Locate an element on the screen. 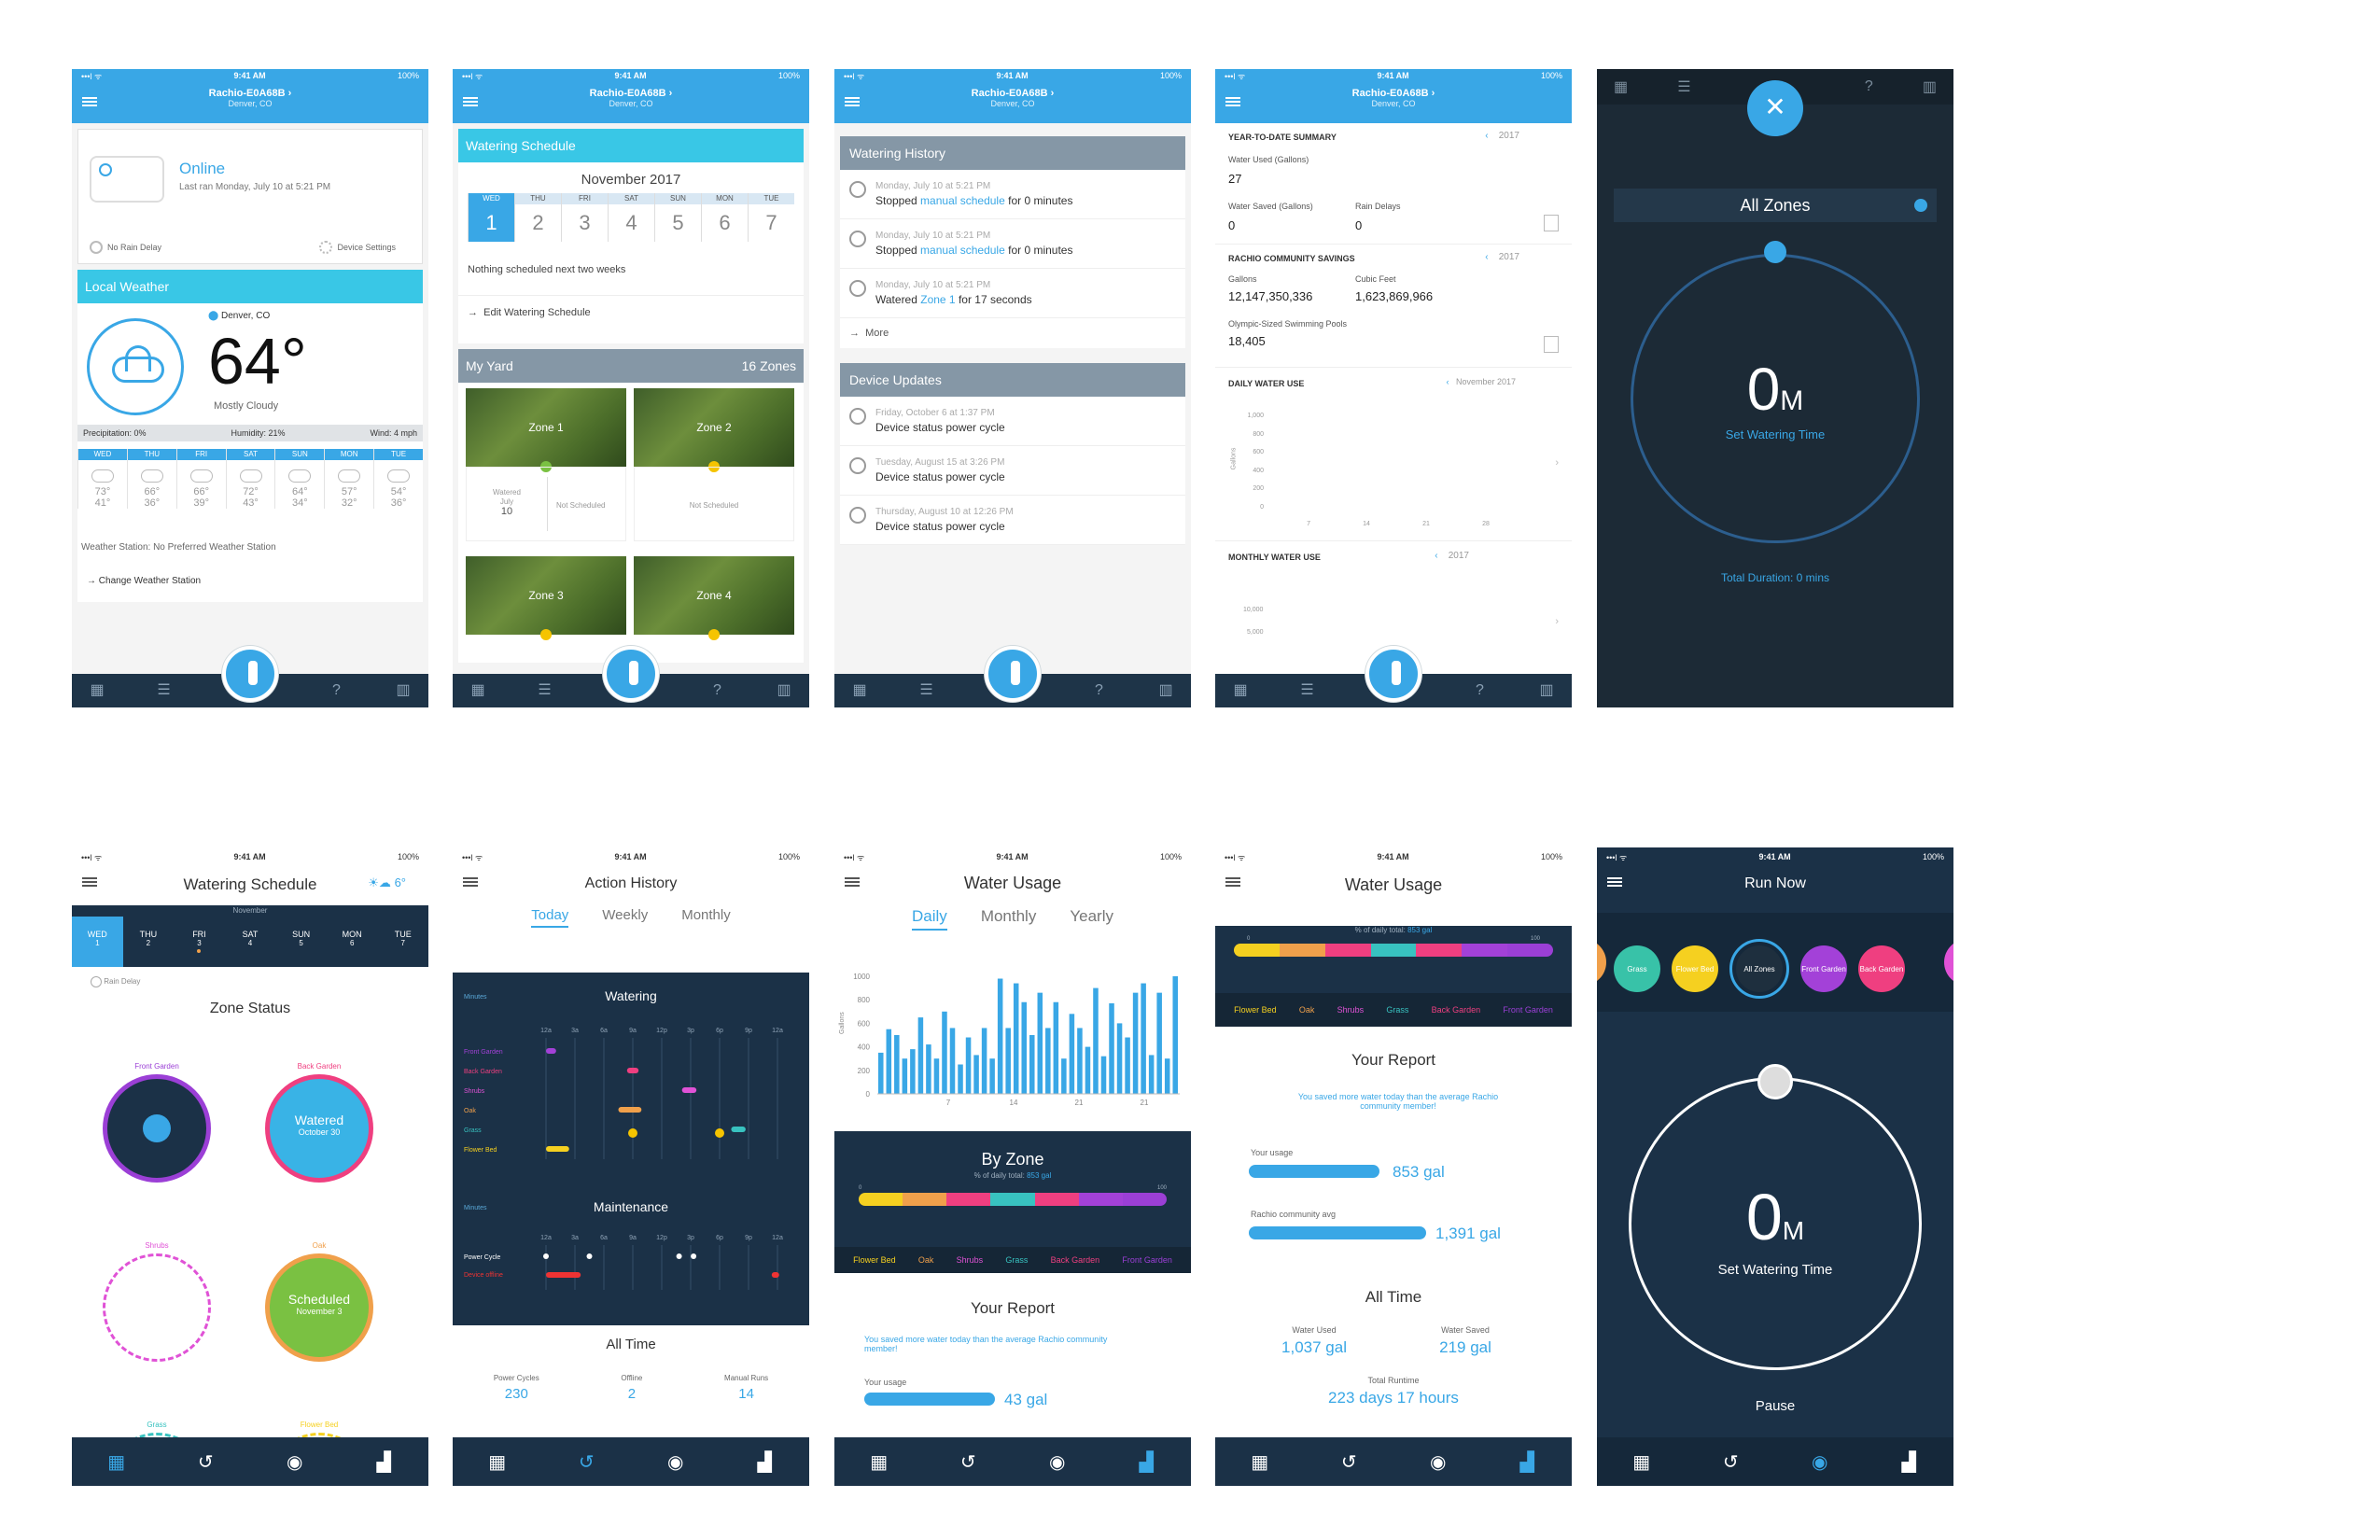 The height and width of the screenshot is (1540, 2380). close-icon: ✕ is located at coordinates (1775, 108).